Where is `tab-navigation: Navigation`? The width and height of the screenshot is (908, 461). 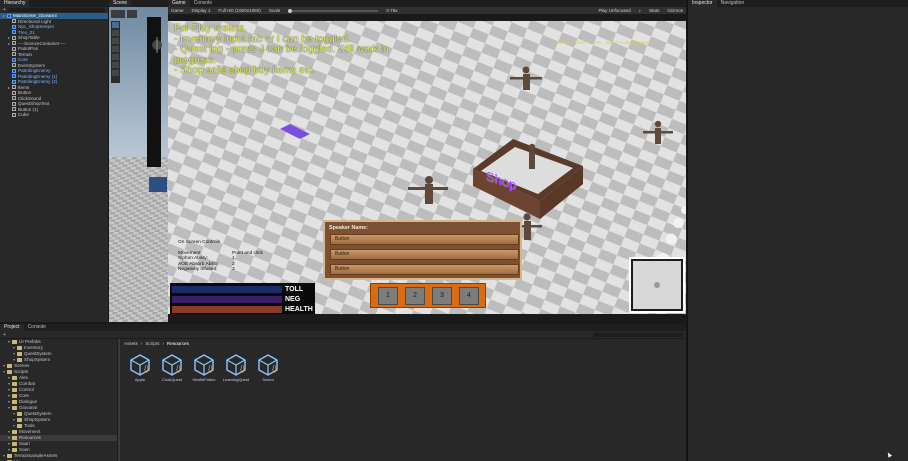 tab-navigation: Navigation is located at coordinates (733, 3).